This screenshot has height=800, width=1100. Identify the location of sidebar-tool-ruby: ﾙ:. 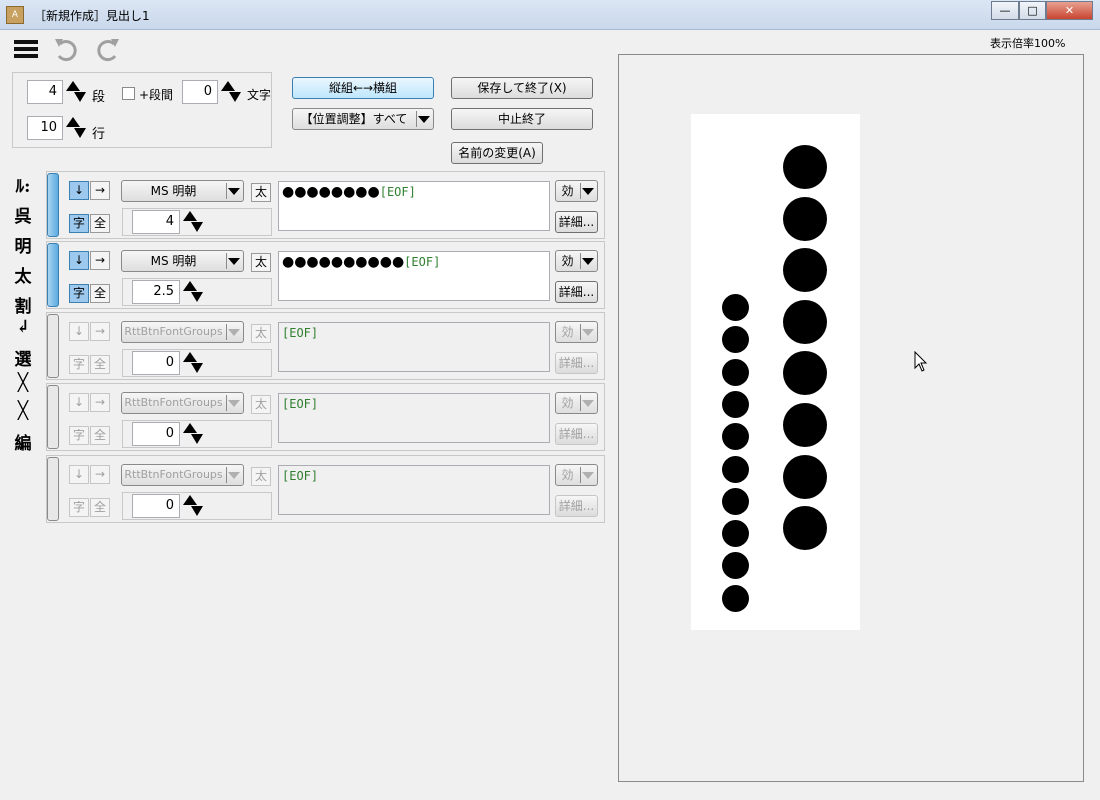
(23, 187).